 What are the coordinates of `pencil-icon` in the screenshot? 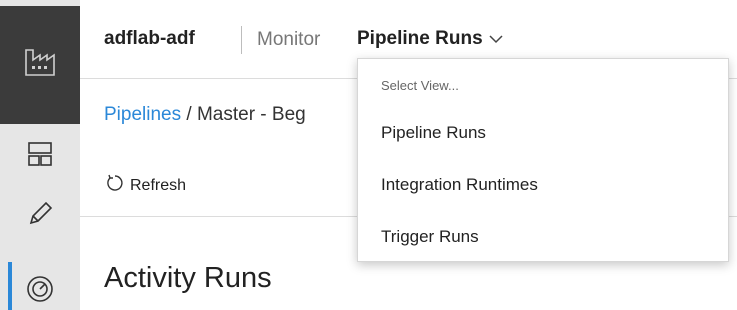 It's located at (40, 214).